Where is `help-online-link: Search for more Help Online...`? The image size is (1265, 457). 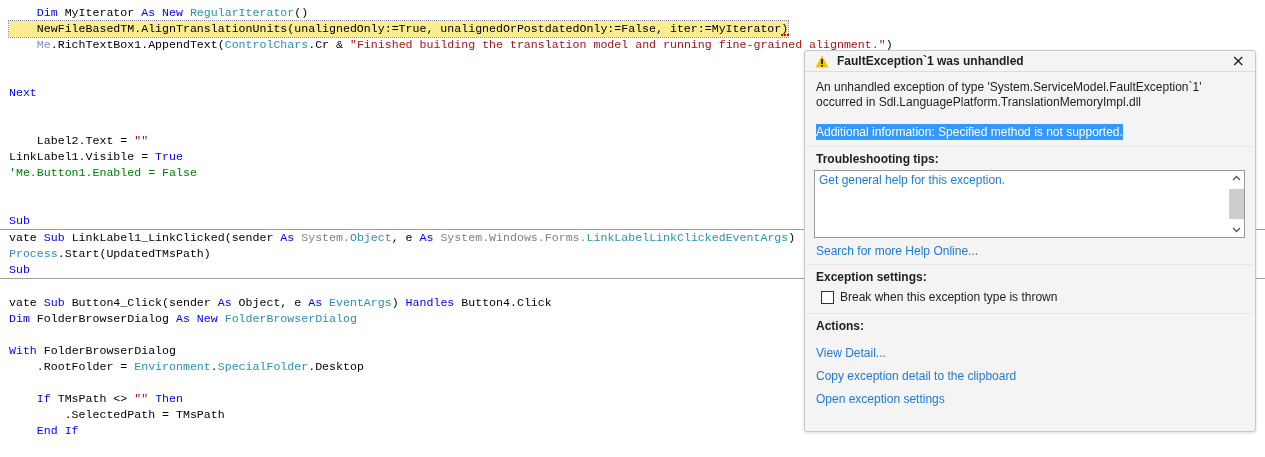
help-online-link: Search for more Help Online... is located at coordinates (897, 251).